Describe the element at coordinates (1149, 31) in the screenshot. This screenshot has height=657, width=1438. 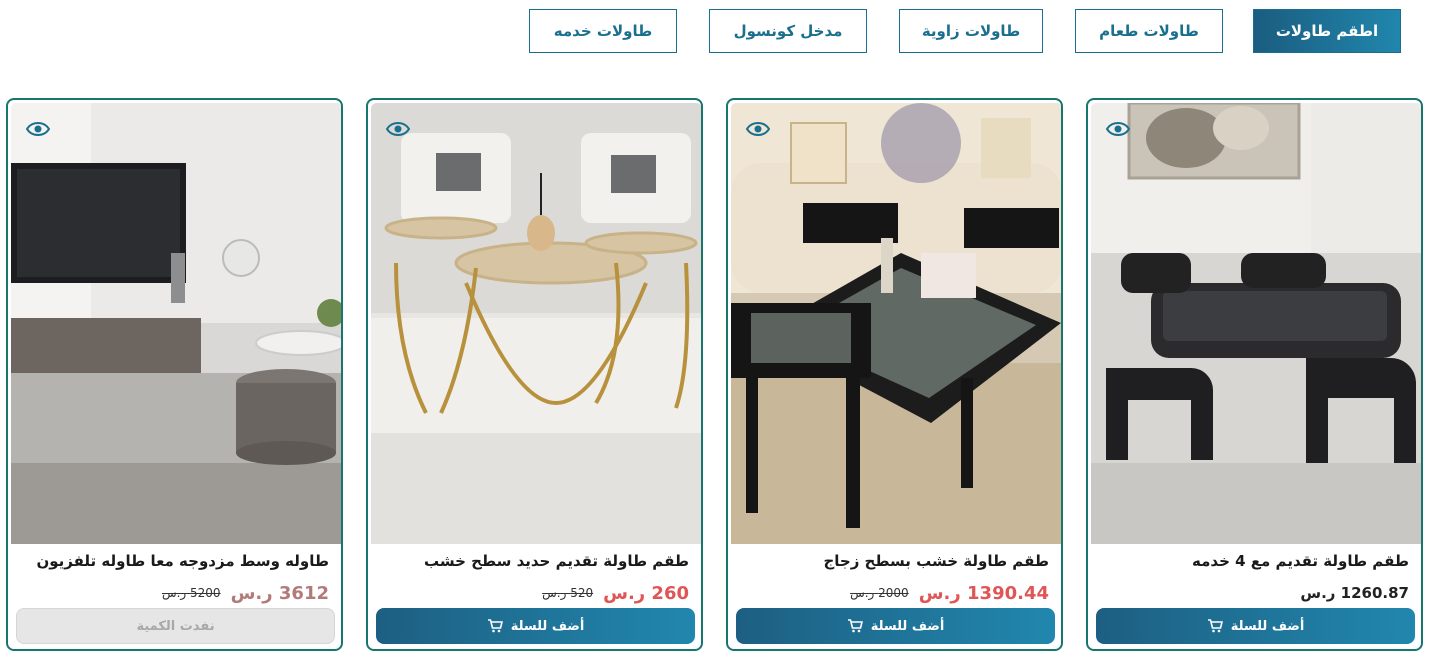
I see `tab-dining-tables: طاولات طعام` at that location.